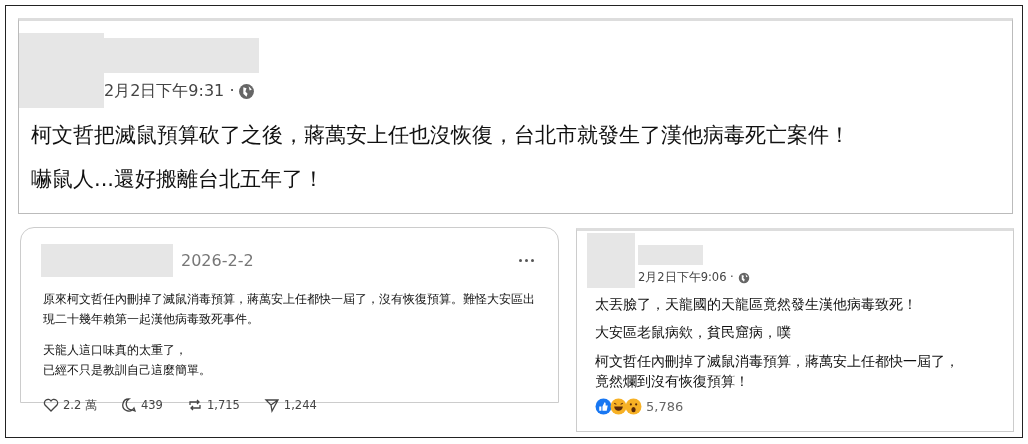 The width and height of the screenshot is (1028, 444). Describe the element at coordinates (178, 179) in the screenshot. I see `post-text: 嚇鼠人...還好搬離台北五年了！` at that location.